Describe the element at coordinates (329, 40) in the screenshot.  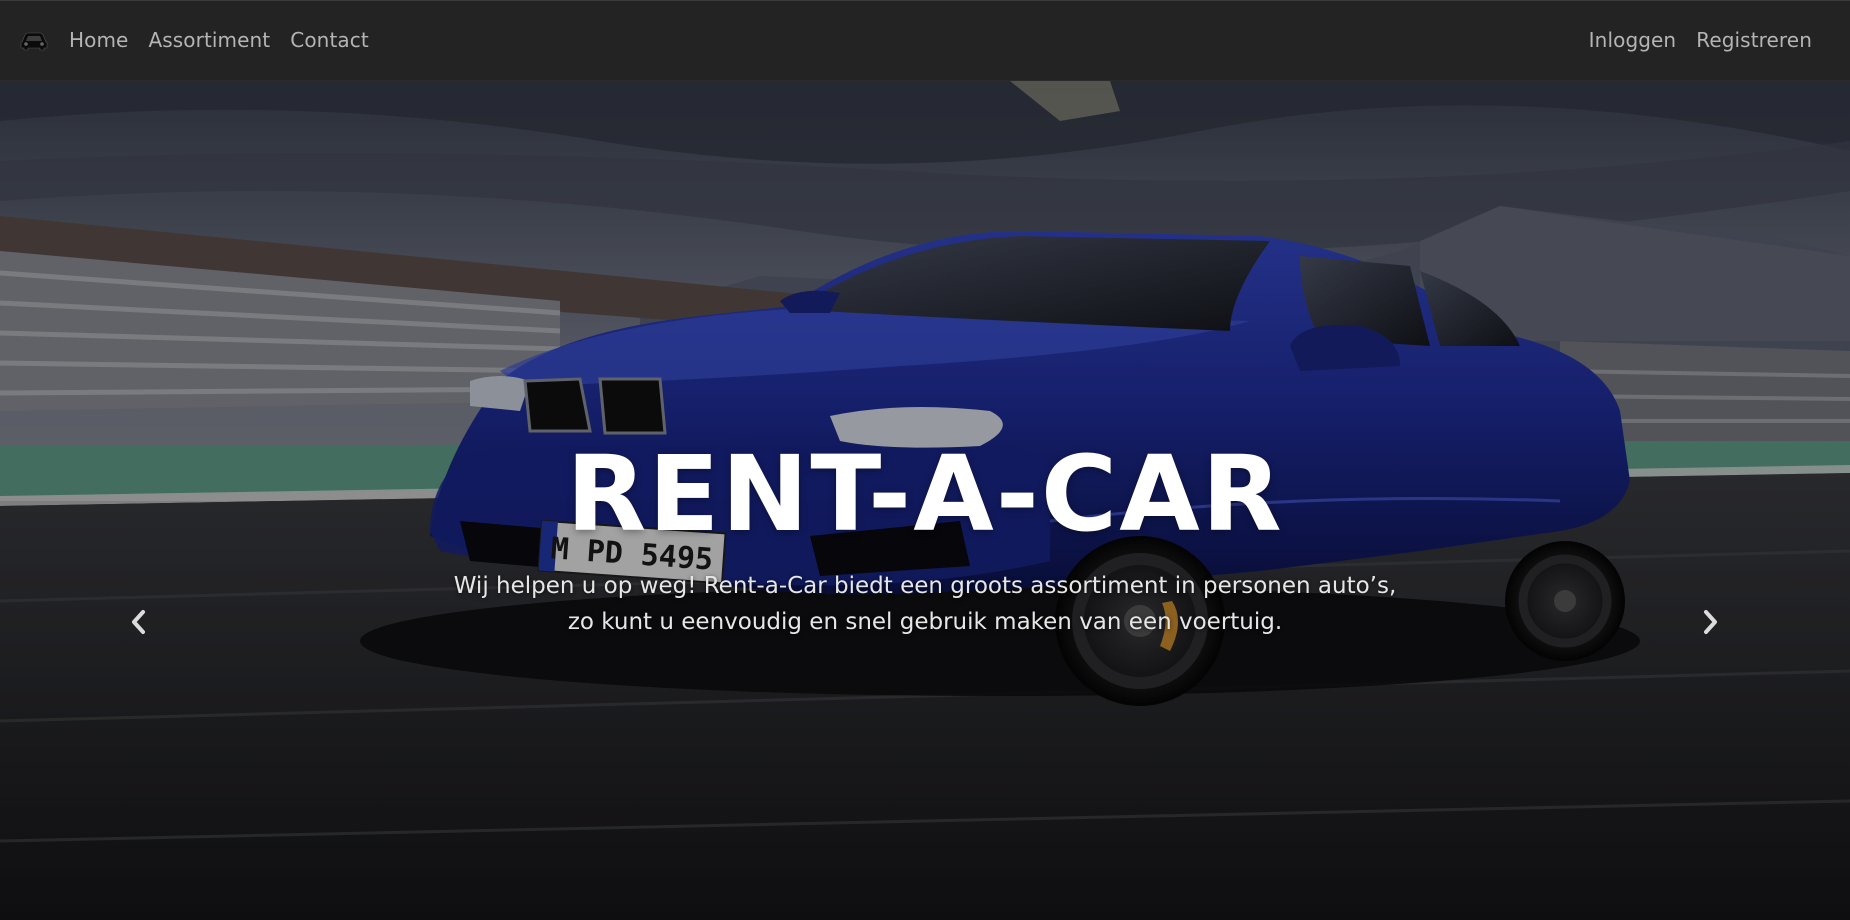
I see `nav-link-contact: Contact` at that location.